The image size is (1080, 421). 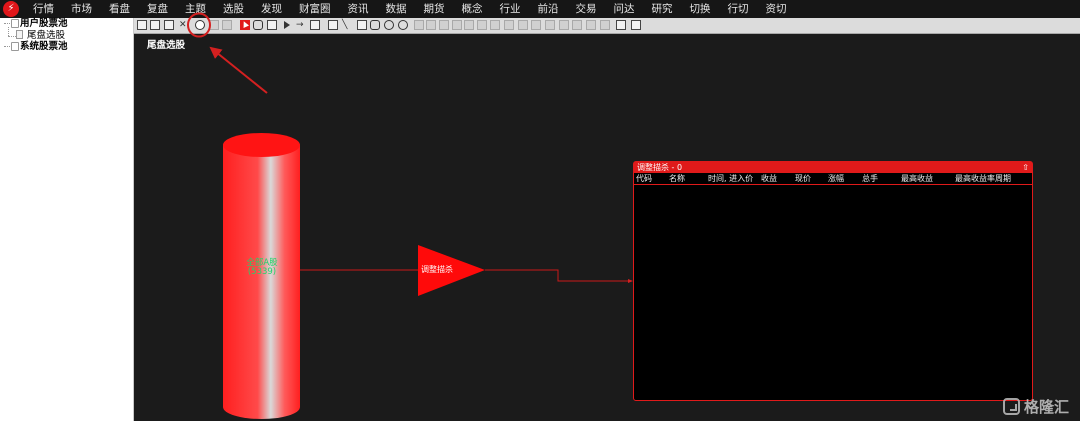 What do you see at coordinates (917, 178) in the screenshot?
I see `column-header-7: 最高收益` at bounding box center [917, 178].